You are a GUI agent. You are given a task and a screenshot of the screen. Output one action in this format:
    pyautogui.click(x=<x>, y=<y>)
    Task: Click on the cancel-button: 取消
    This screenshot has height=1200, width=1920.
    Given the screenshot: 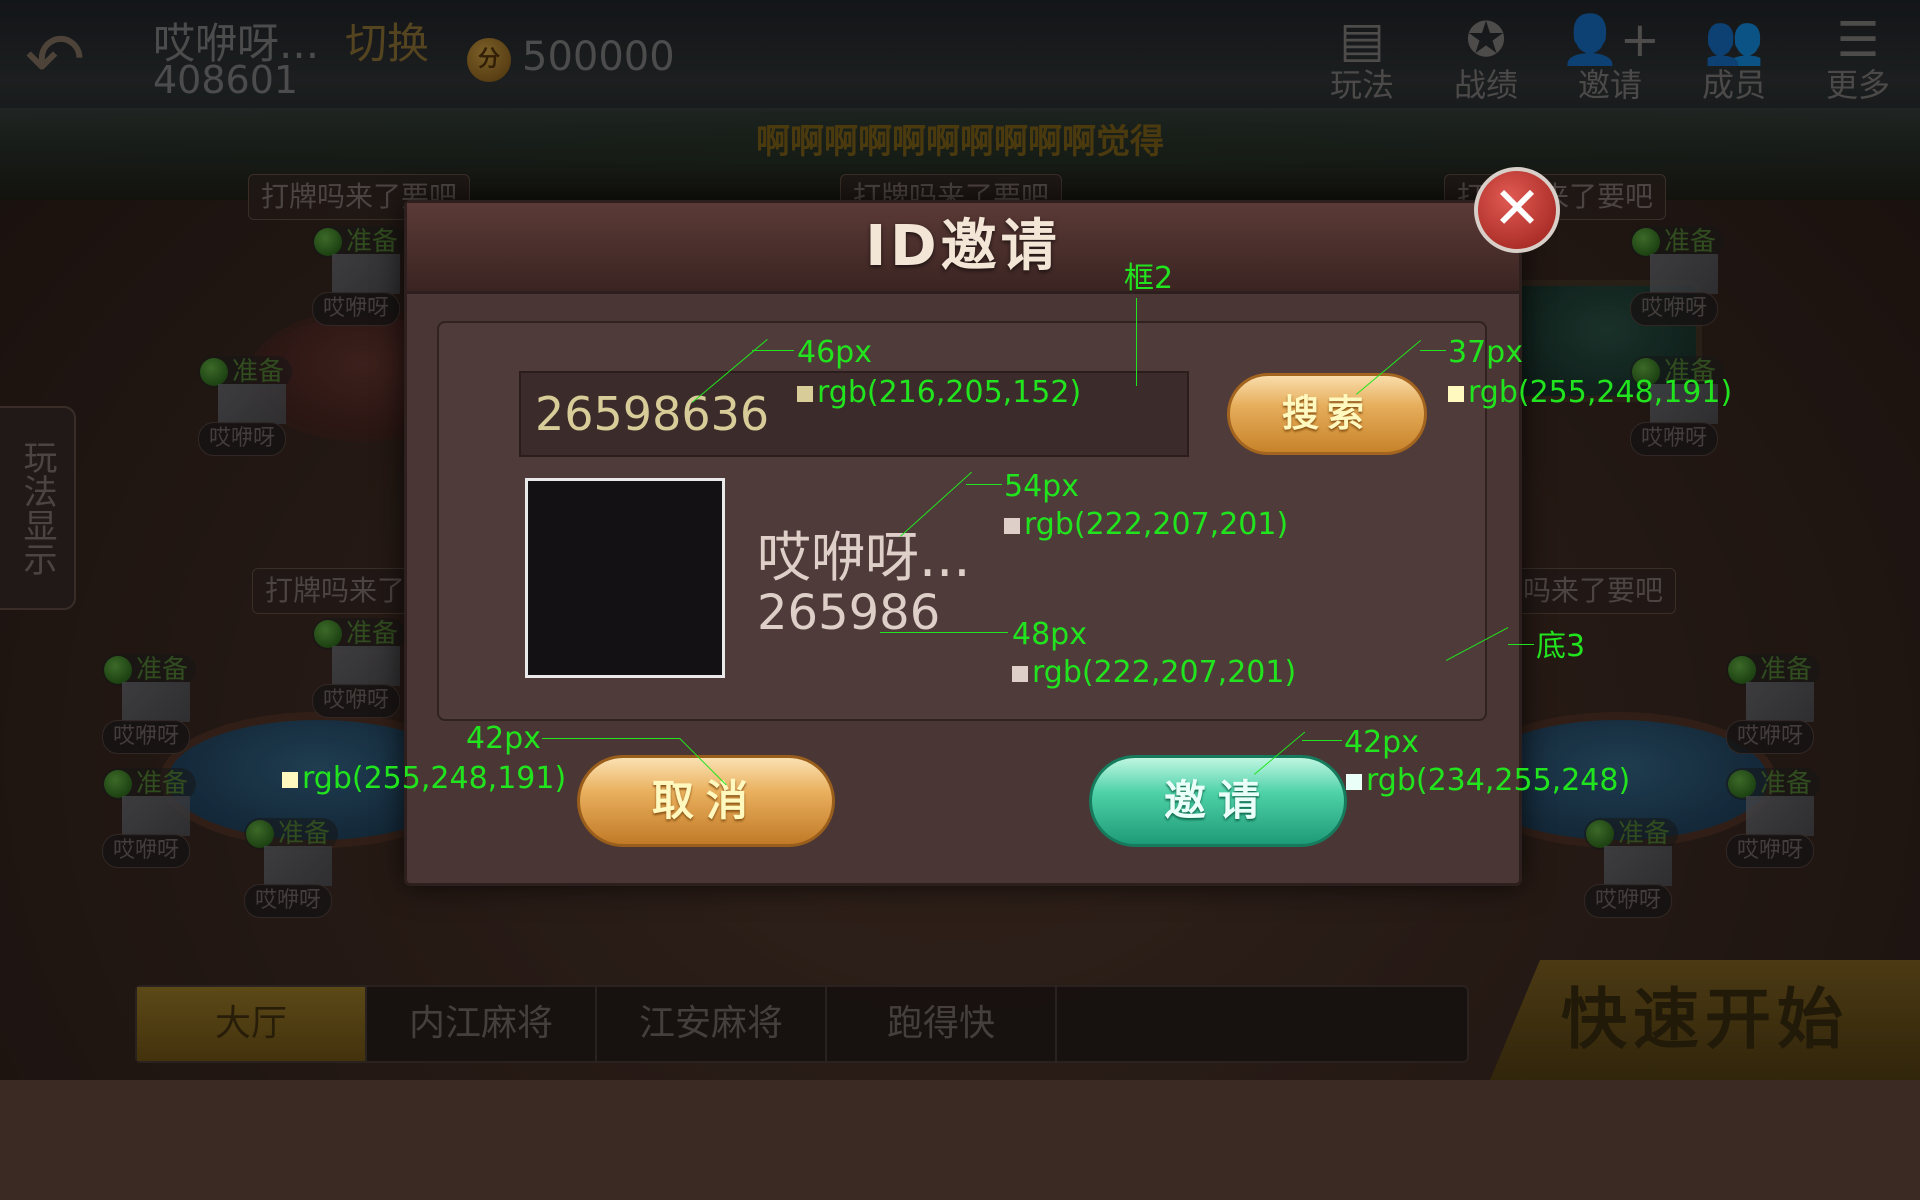 What is the action you would take?
    pyautogui.click(x=706, y=801)
    